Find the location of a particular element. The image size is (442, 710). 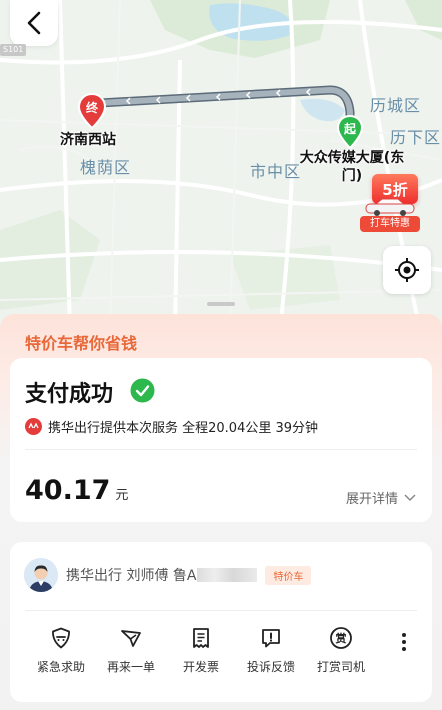

action-label: 打赏司机 is located at coordinates (340, 667).